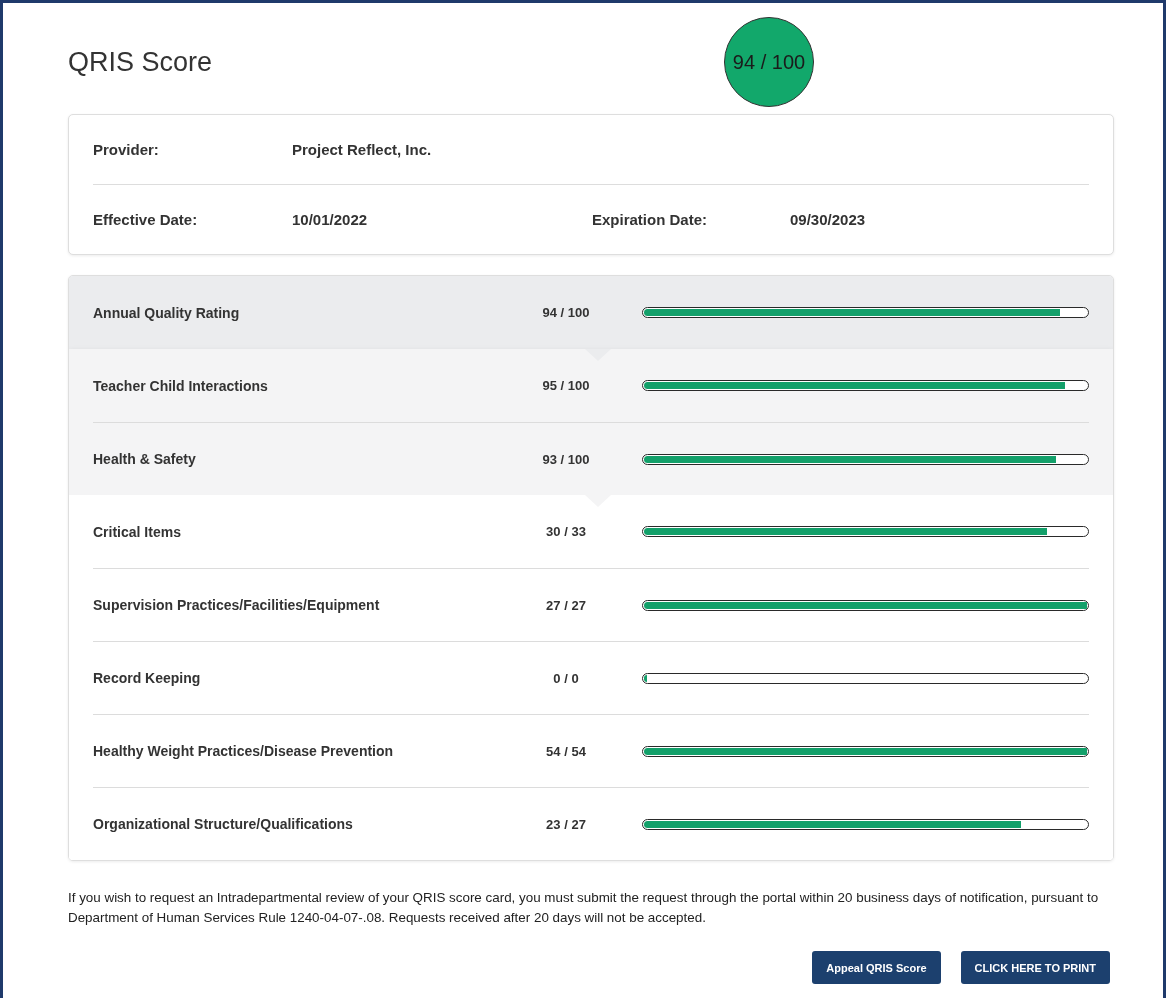 The image size is (1166, 998). I want to click on rating-name: Organizational Structure/Qualifications, so click(223, 824).